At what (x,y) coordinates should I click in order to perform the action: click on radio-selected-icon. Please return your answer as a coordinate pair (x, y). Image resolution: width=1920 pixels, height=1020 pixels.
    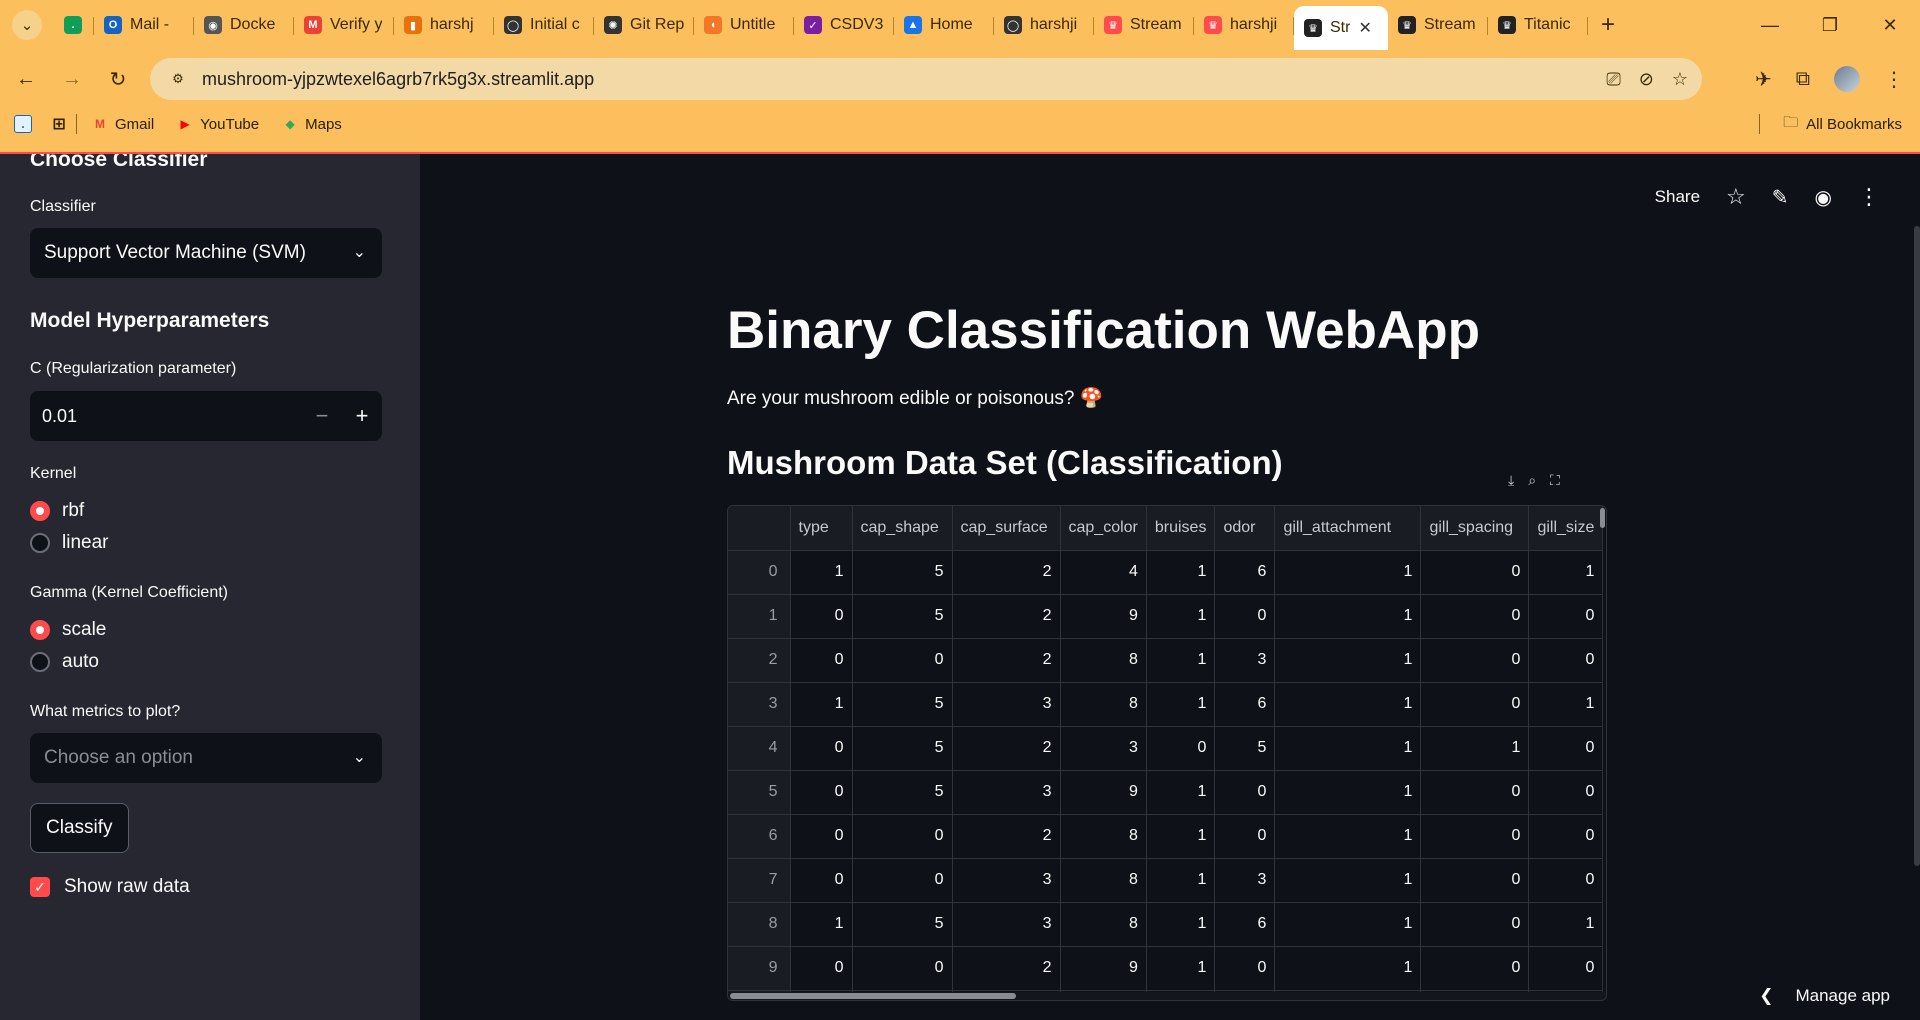
    Looking at the image, I should click on (40, 511).